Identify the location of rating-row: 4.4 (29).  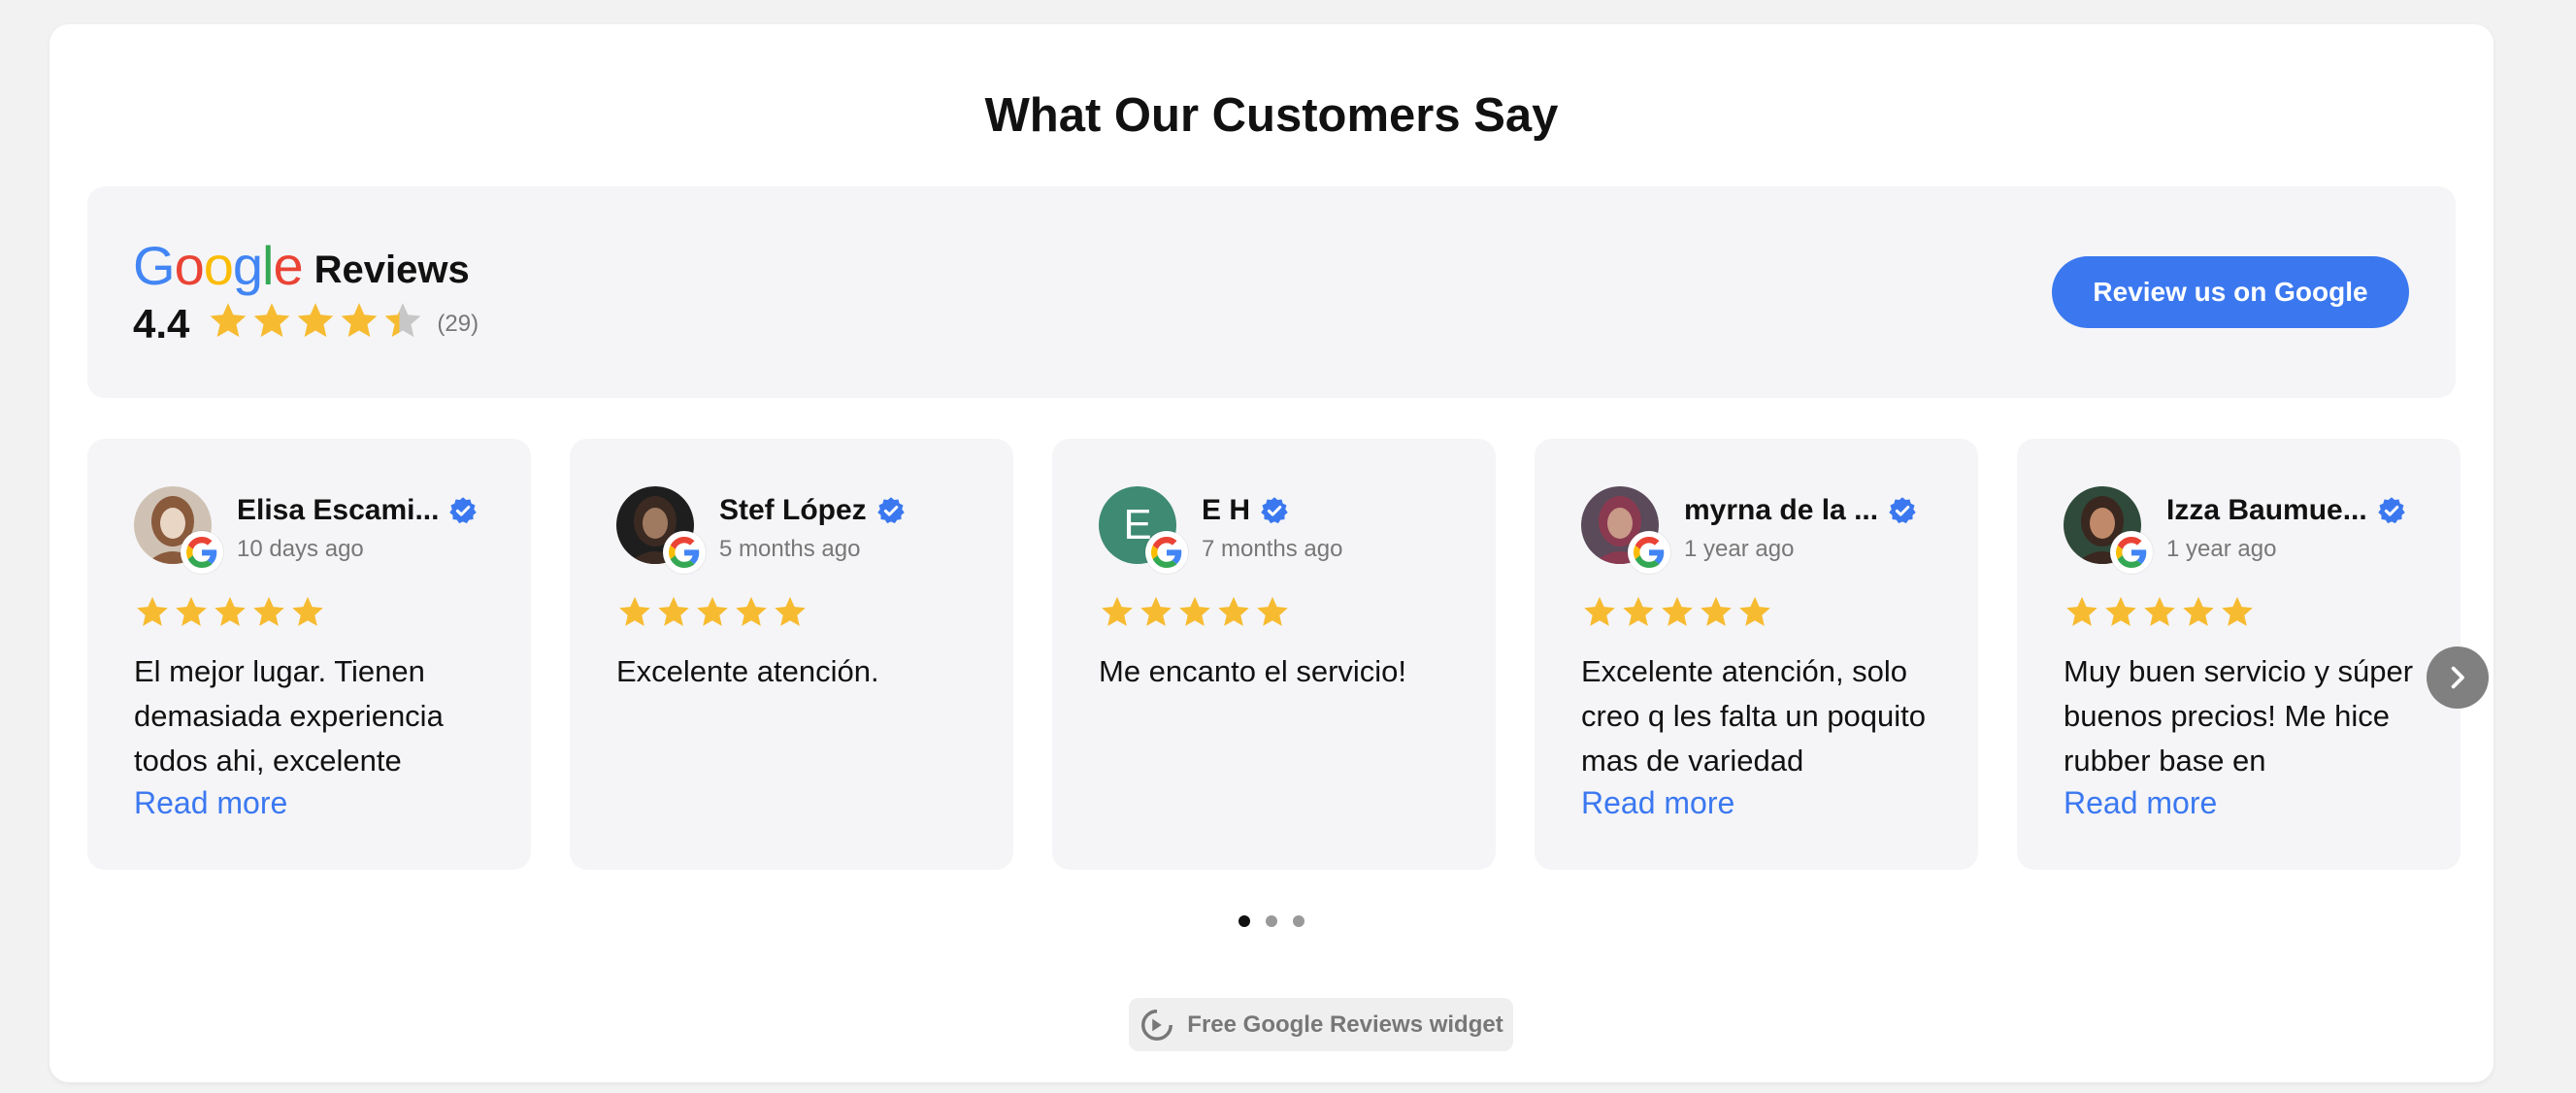
(306, 324).